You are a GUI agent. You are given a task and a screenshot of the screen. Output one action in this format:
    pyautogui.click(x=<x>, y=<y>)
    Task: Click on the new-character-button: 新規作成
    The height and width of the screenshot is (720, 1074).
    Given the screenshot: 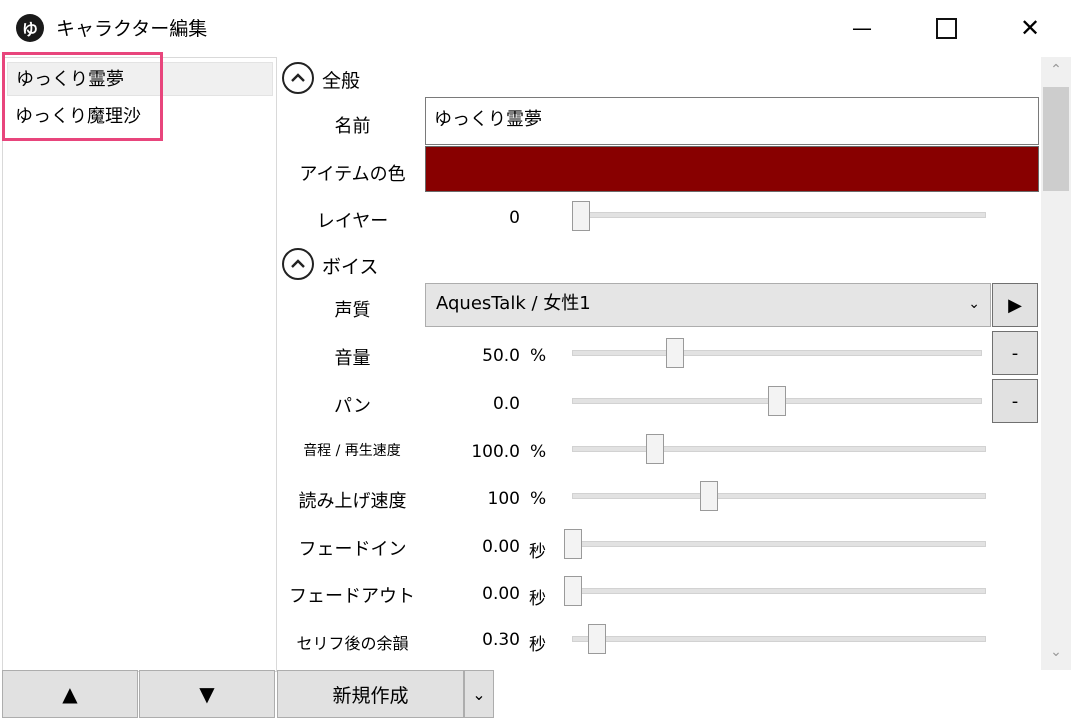 What is the action you would take?
    pyautogui.click(x=370, y=694)
    